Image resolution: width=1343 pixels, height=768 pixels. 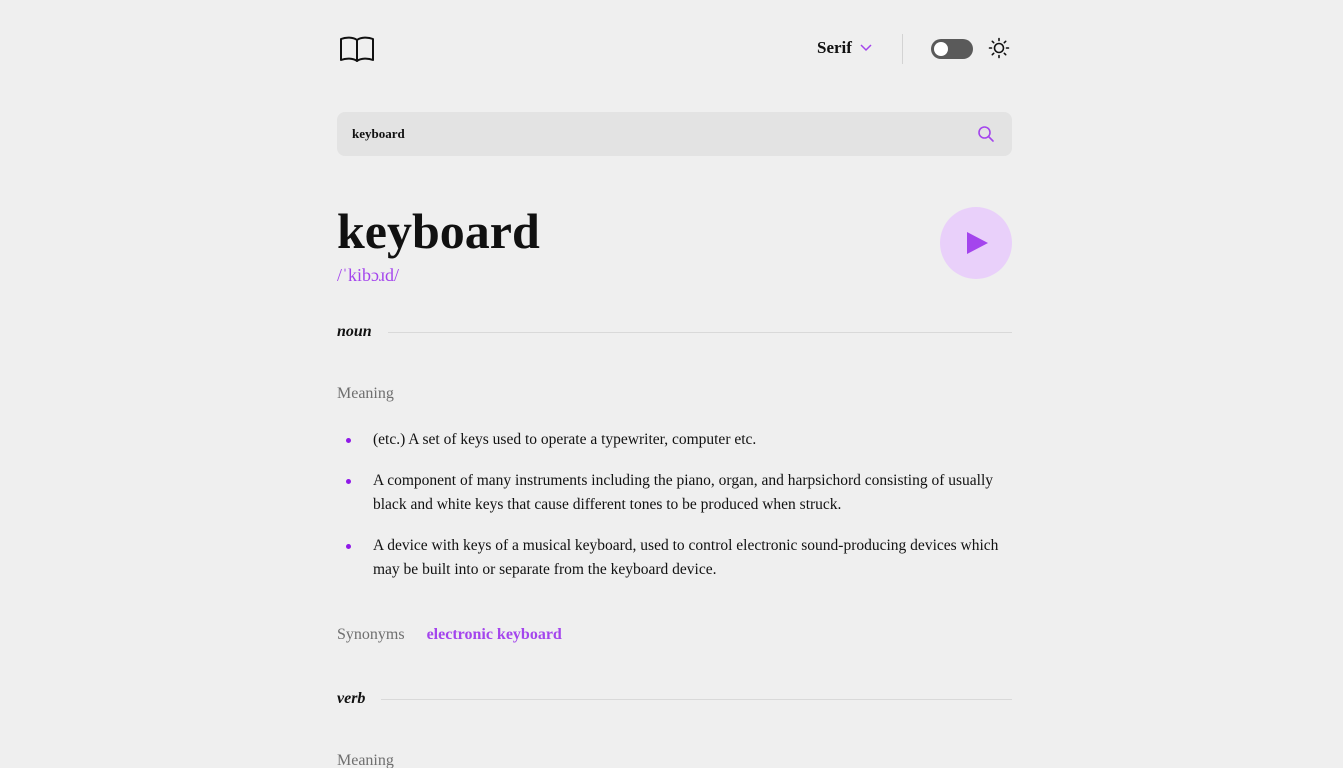 I want to click on play-icon, so click(x=977, y=243).